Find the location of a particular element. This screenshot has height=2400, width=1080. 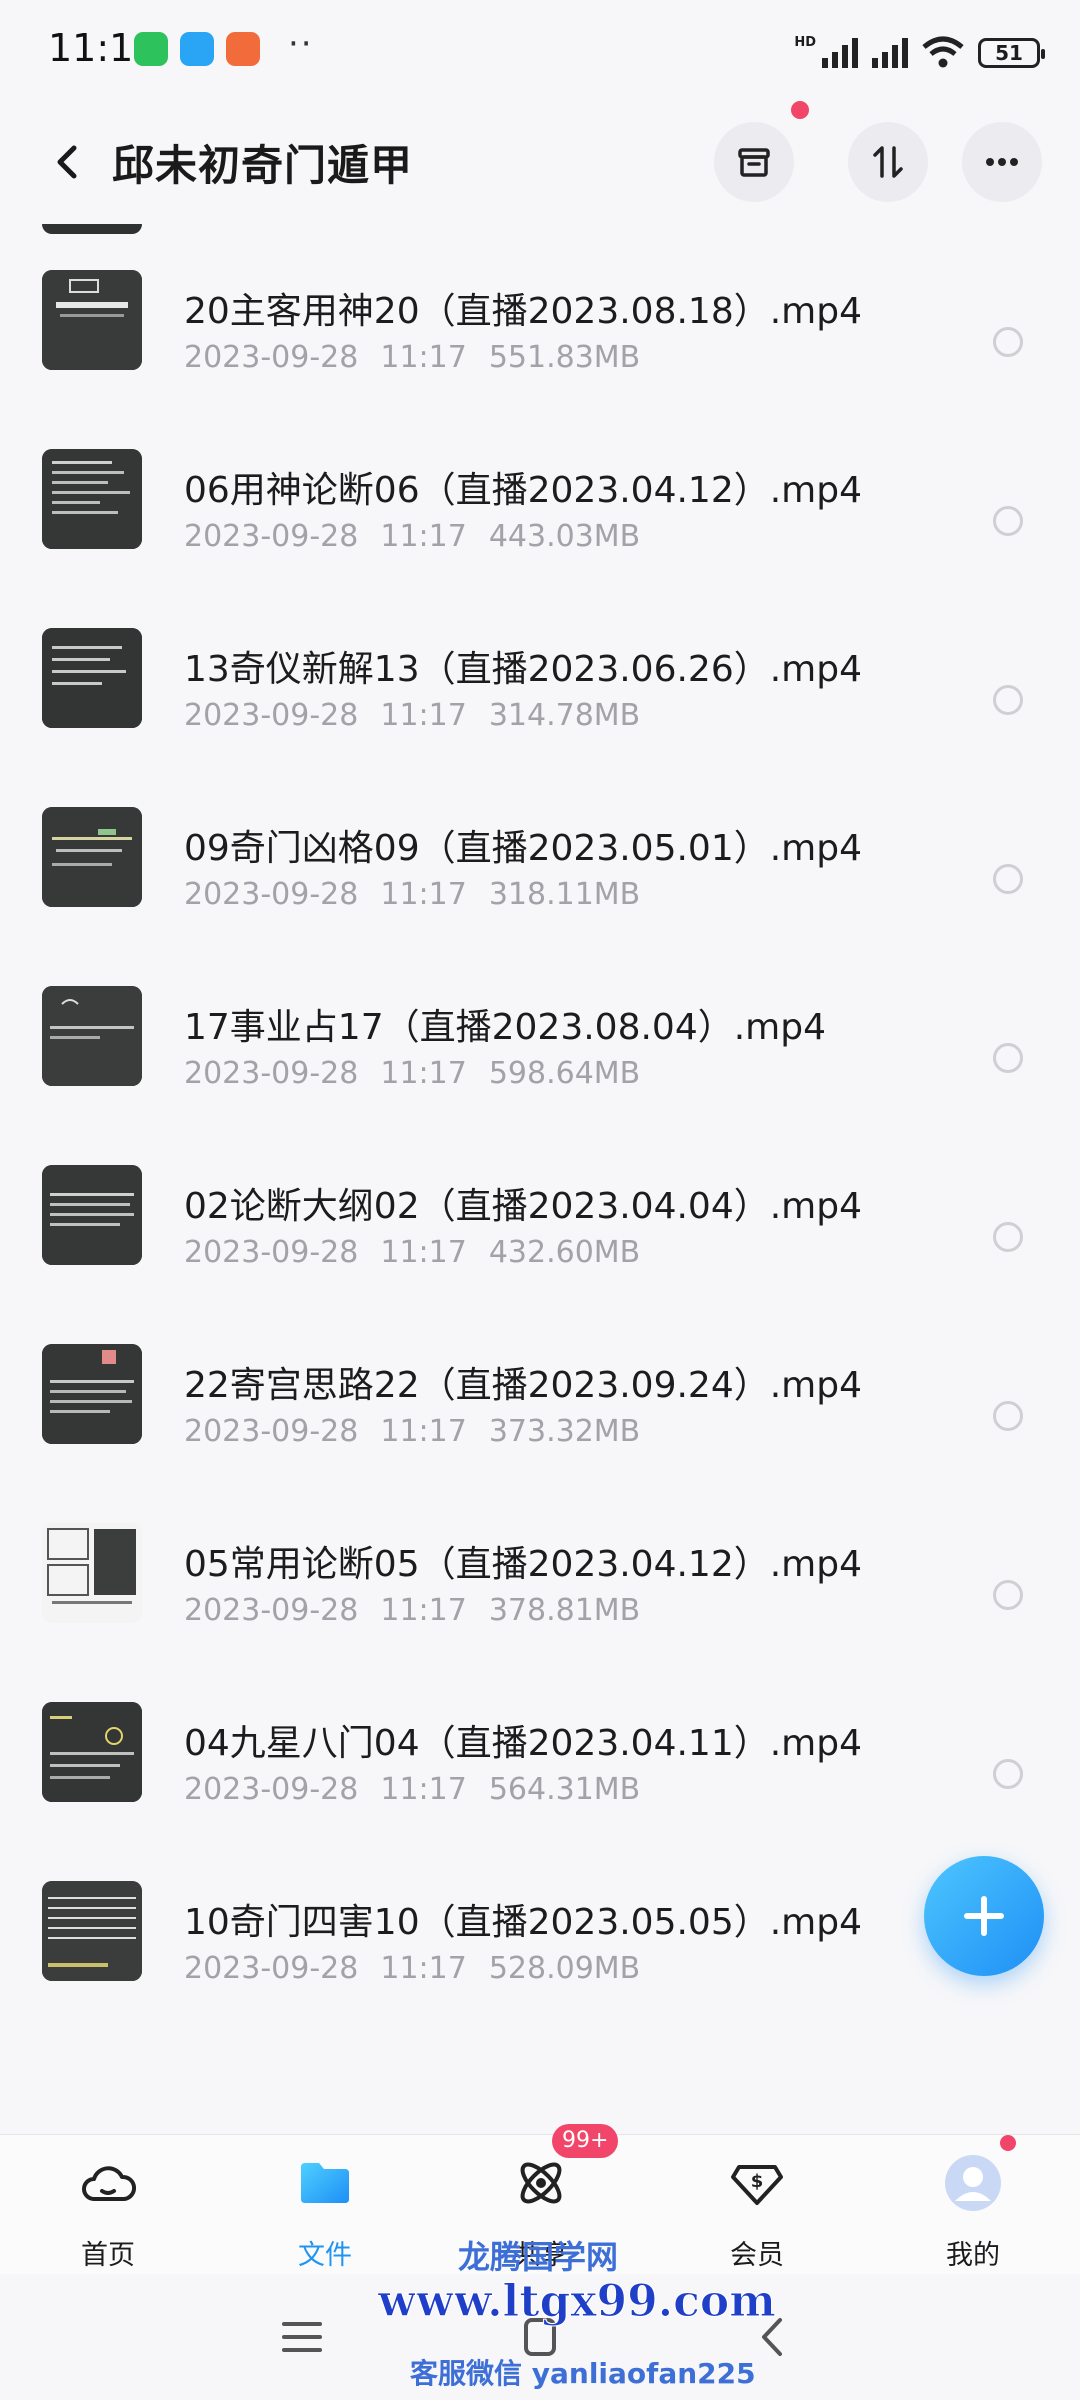

share-count-badge: 99+ is located at coordinates (585, 2141).